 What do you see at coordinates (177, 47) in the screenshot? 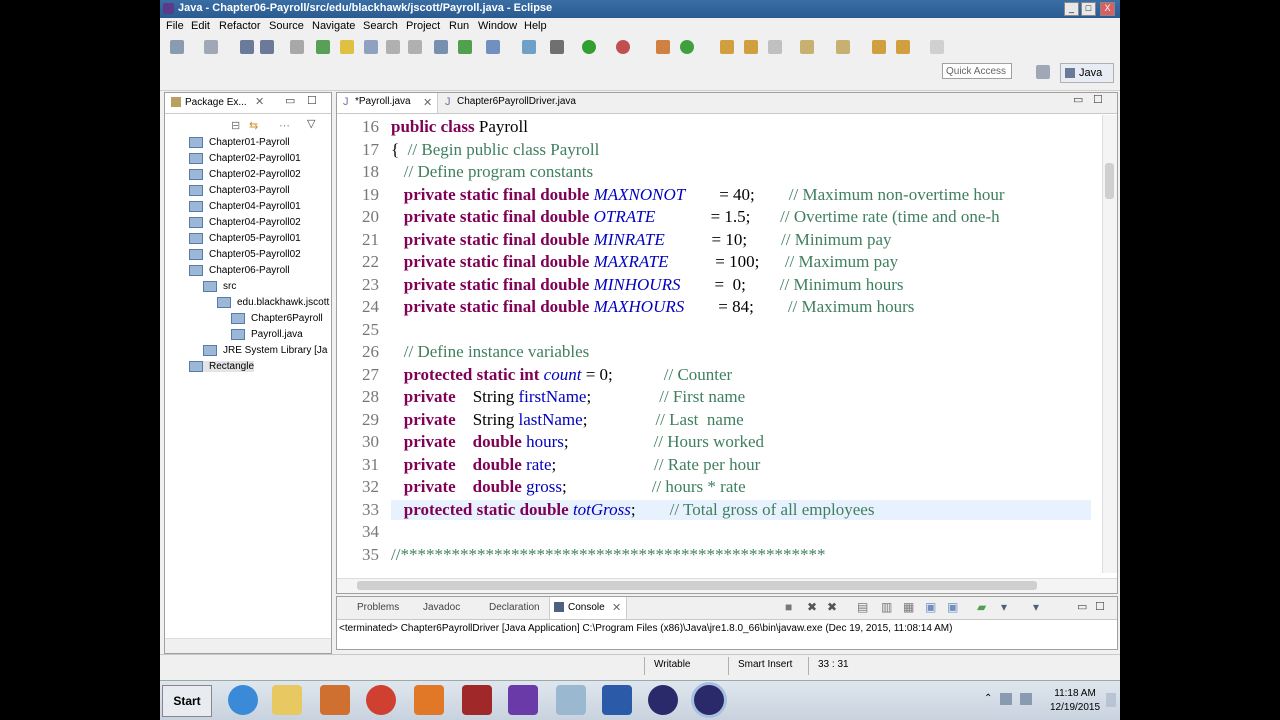
I see `new-icon` at bounding box center [177, 47].